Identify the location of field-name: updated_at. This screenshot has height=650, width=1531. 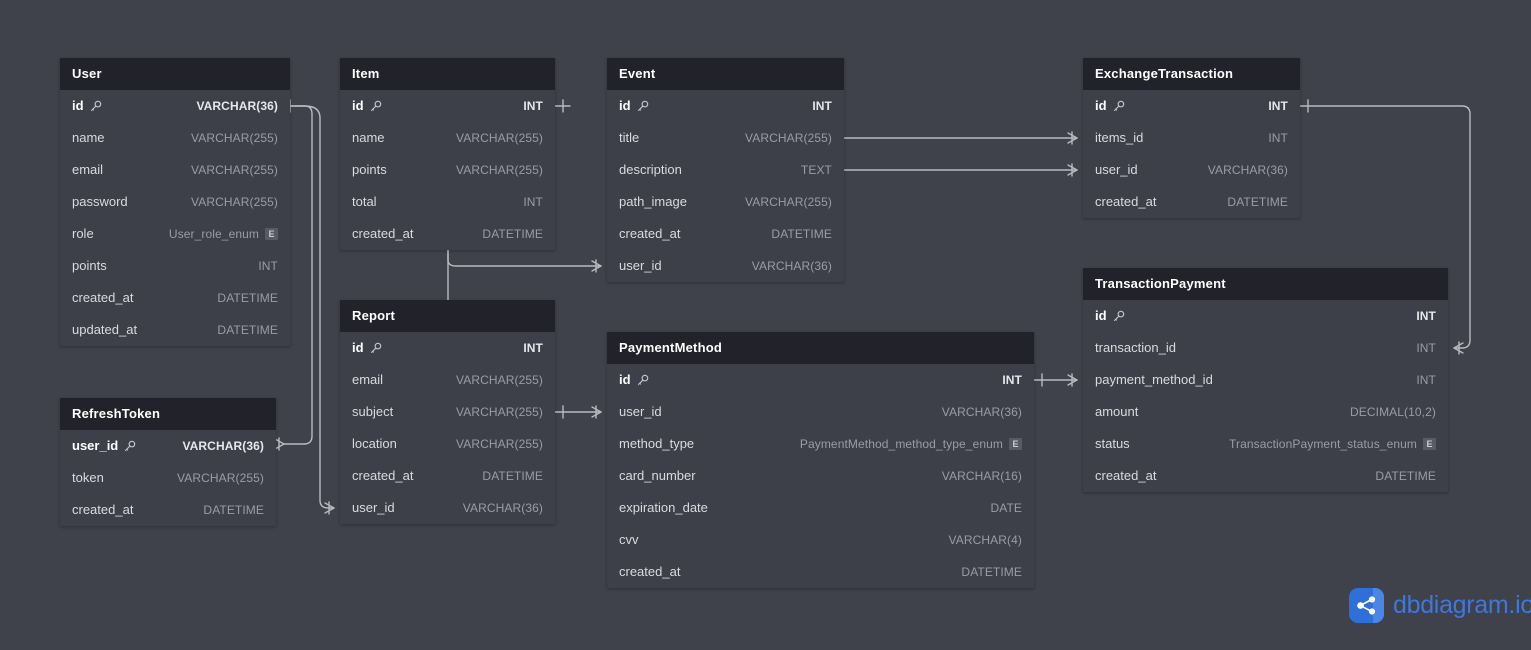
(105, 329).